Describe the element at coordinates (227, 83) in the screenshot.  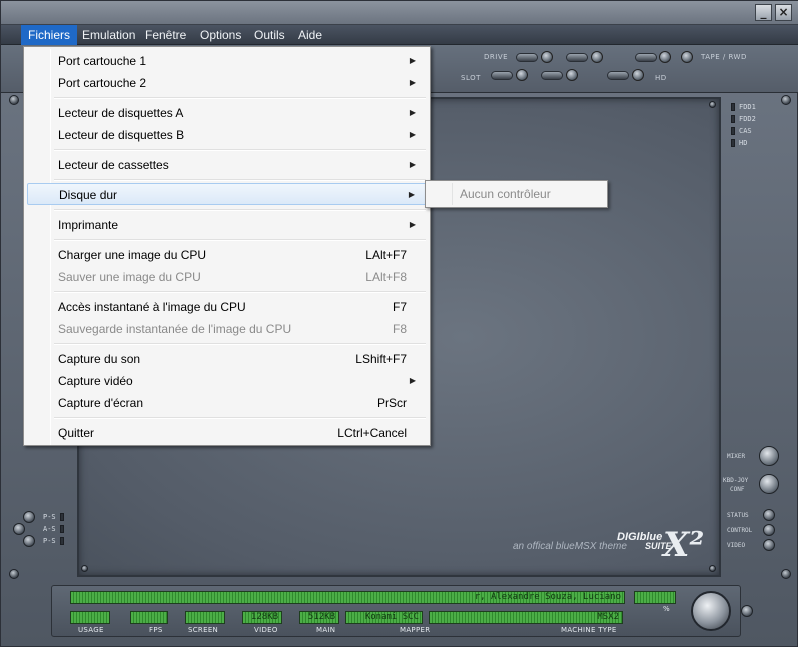
I see `menu-item-port-cartouche-2: Port cartouche 2 ▶` at that location.